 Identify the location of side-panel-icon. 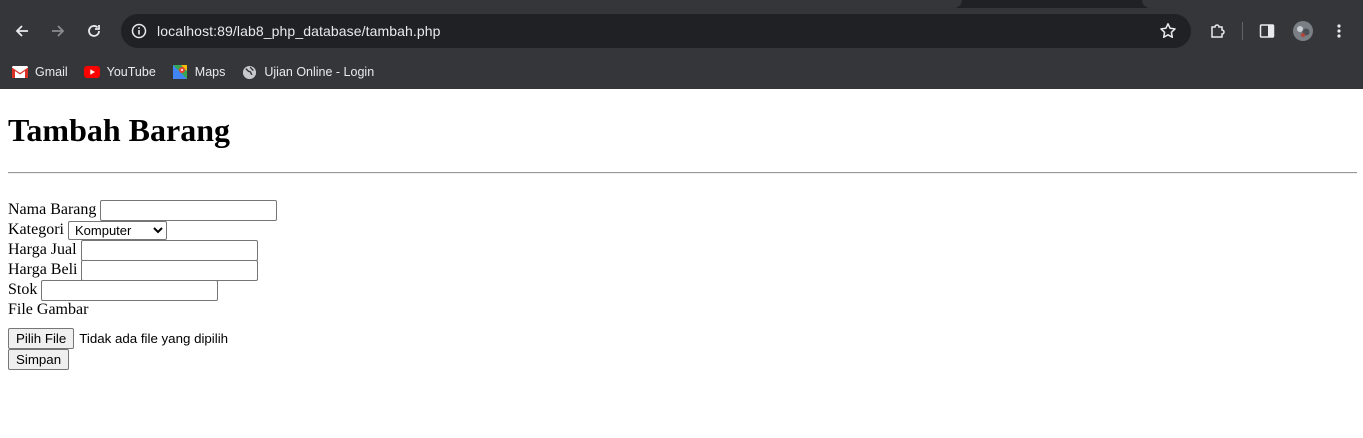
(1267, 31).